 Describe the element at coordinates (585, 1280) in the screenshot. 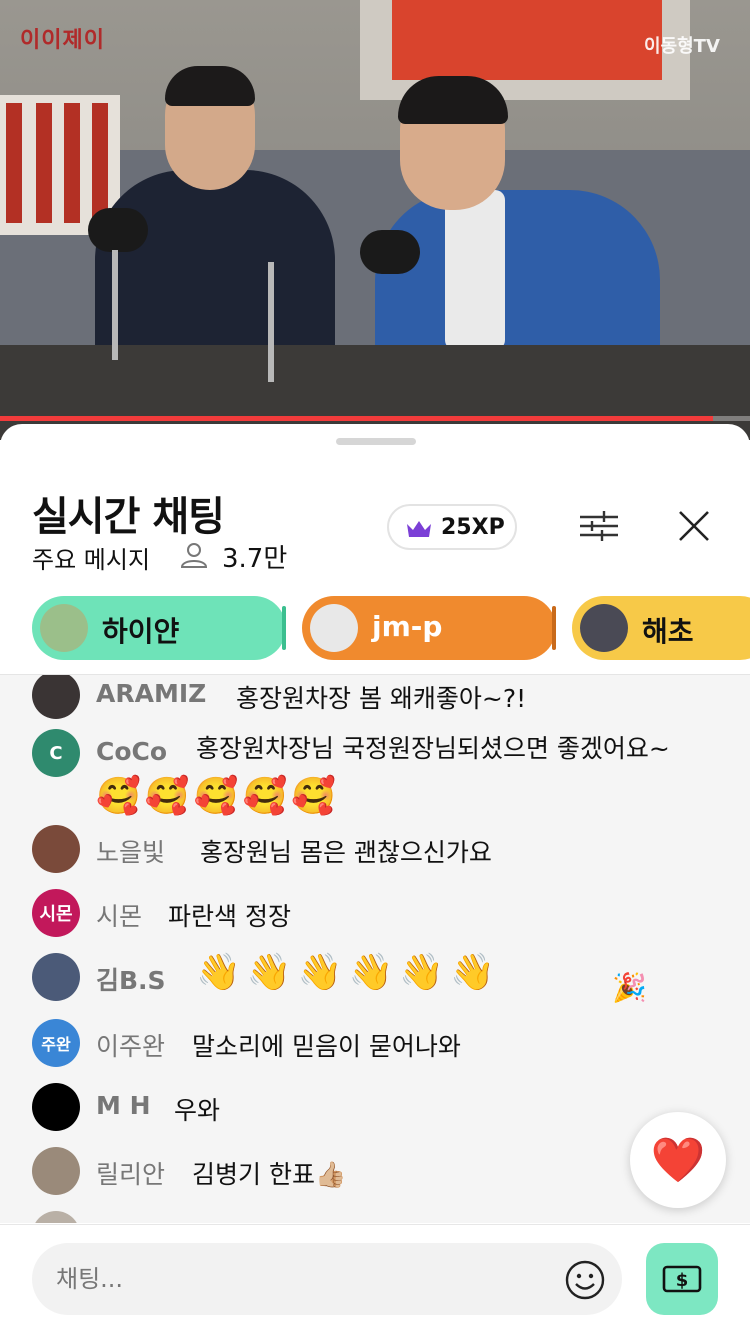

I see `emoji-icon` at that location.